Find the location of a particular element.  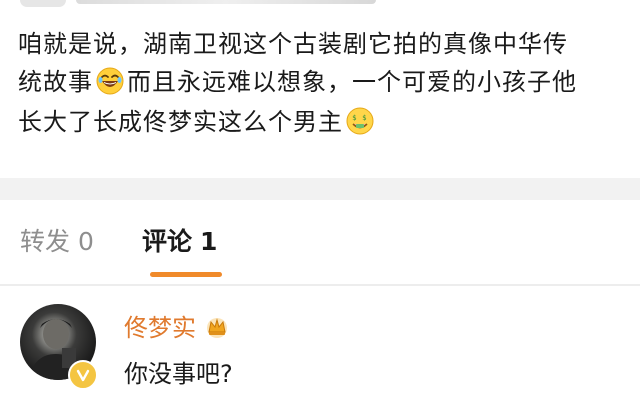

username-text: 佟梦实 is located at coordinates (160, 328).